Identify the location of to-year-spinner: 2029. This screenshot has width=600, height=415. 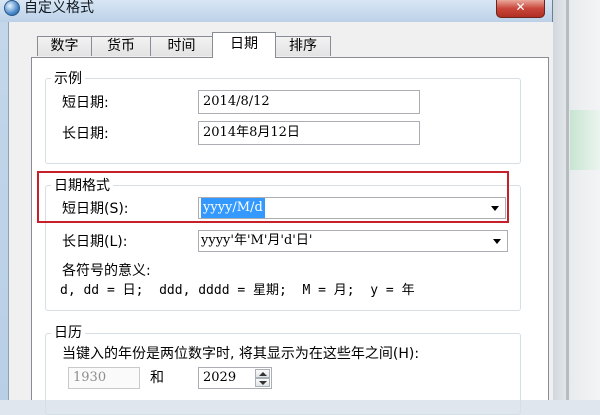
(235, 378).